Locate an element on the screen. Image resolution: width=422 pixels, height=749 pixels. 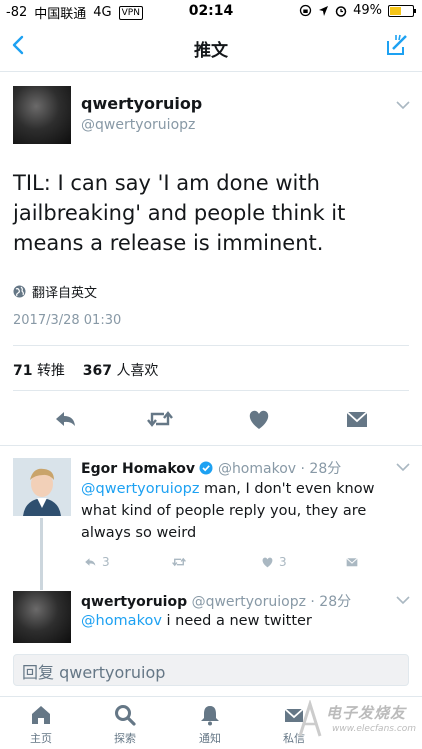
home-icon is located at coordinates (41, 715).